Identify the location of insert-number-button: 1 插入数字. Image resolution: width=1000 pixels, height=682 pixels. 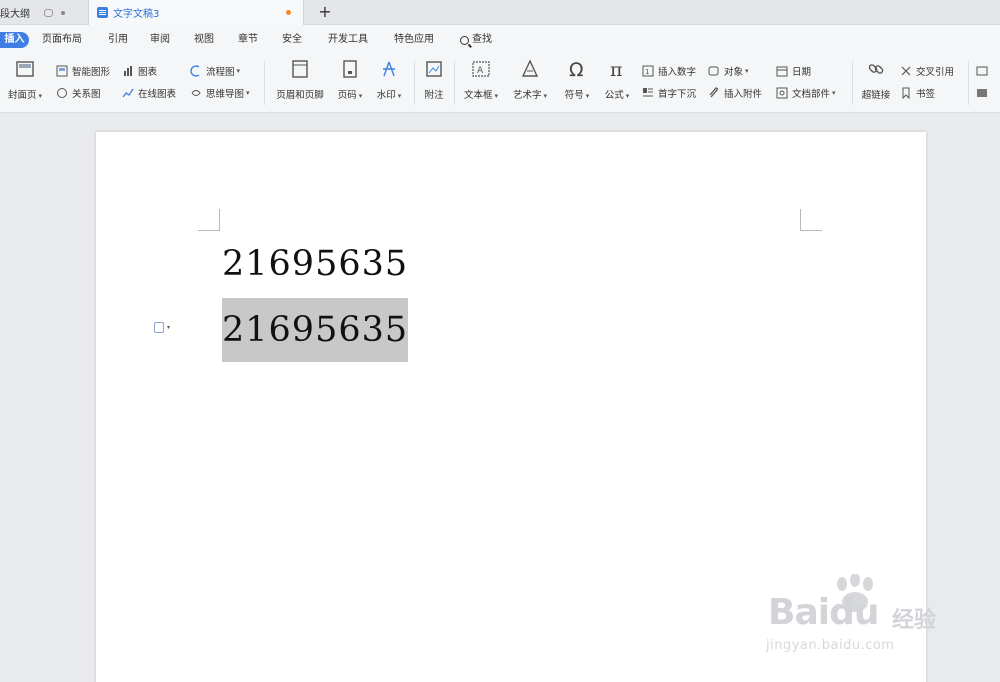
(669, 71).